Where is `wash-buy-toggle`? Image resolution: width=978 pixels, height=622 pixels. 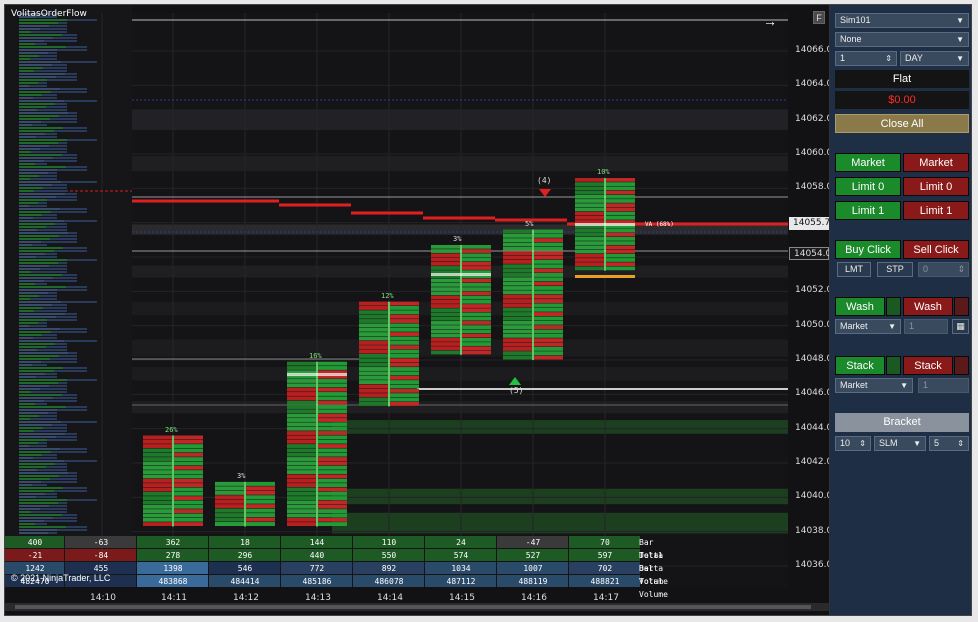
wash-buy-toggle is located at coordinates (893, 306).